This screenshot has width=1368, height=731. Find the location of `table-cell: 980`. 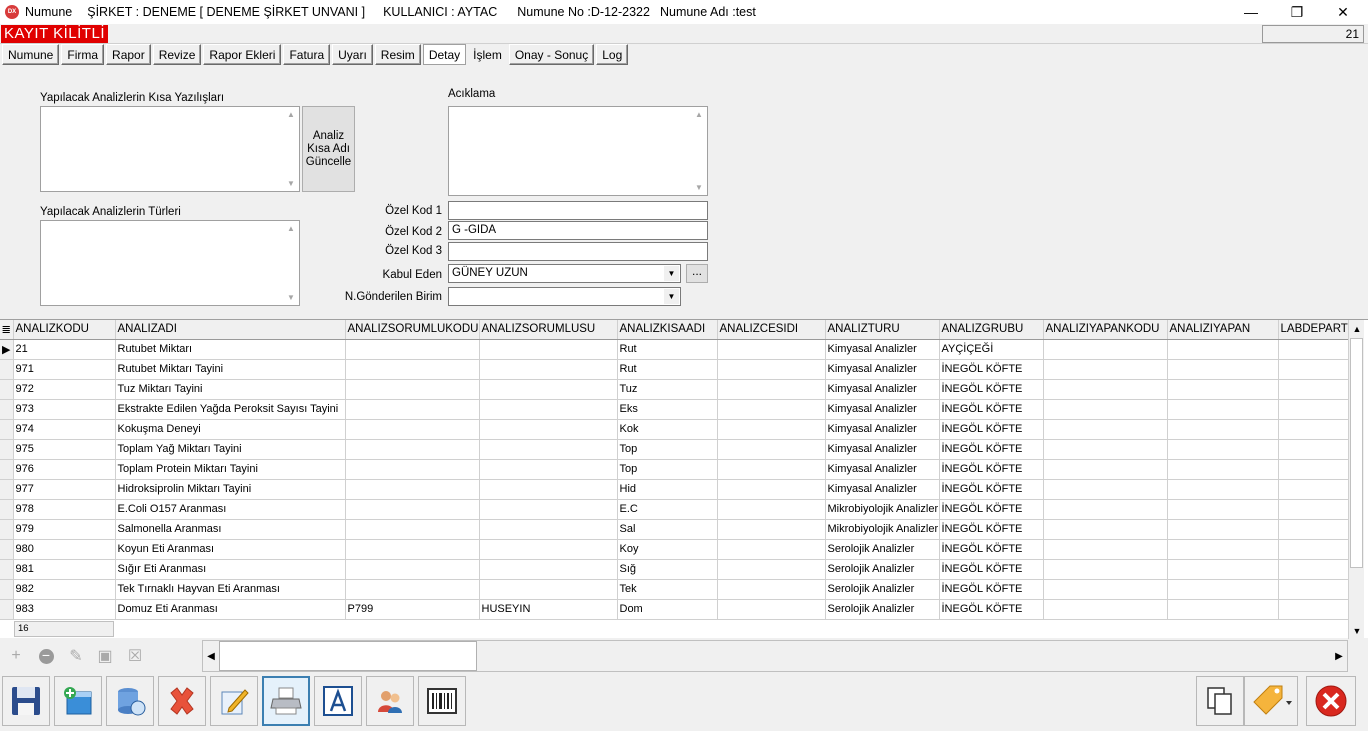

table-cell: 980 is located at coordinates (64, 549).